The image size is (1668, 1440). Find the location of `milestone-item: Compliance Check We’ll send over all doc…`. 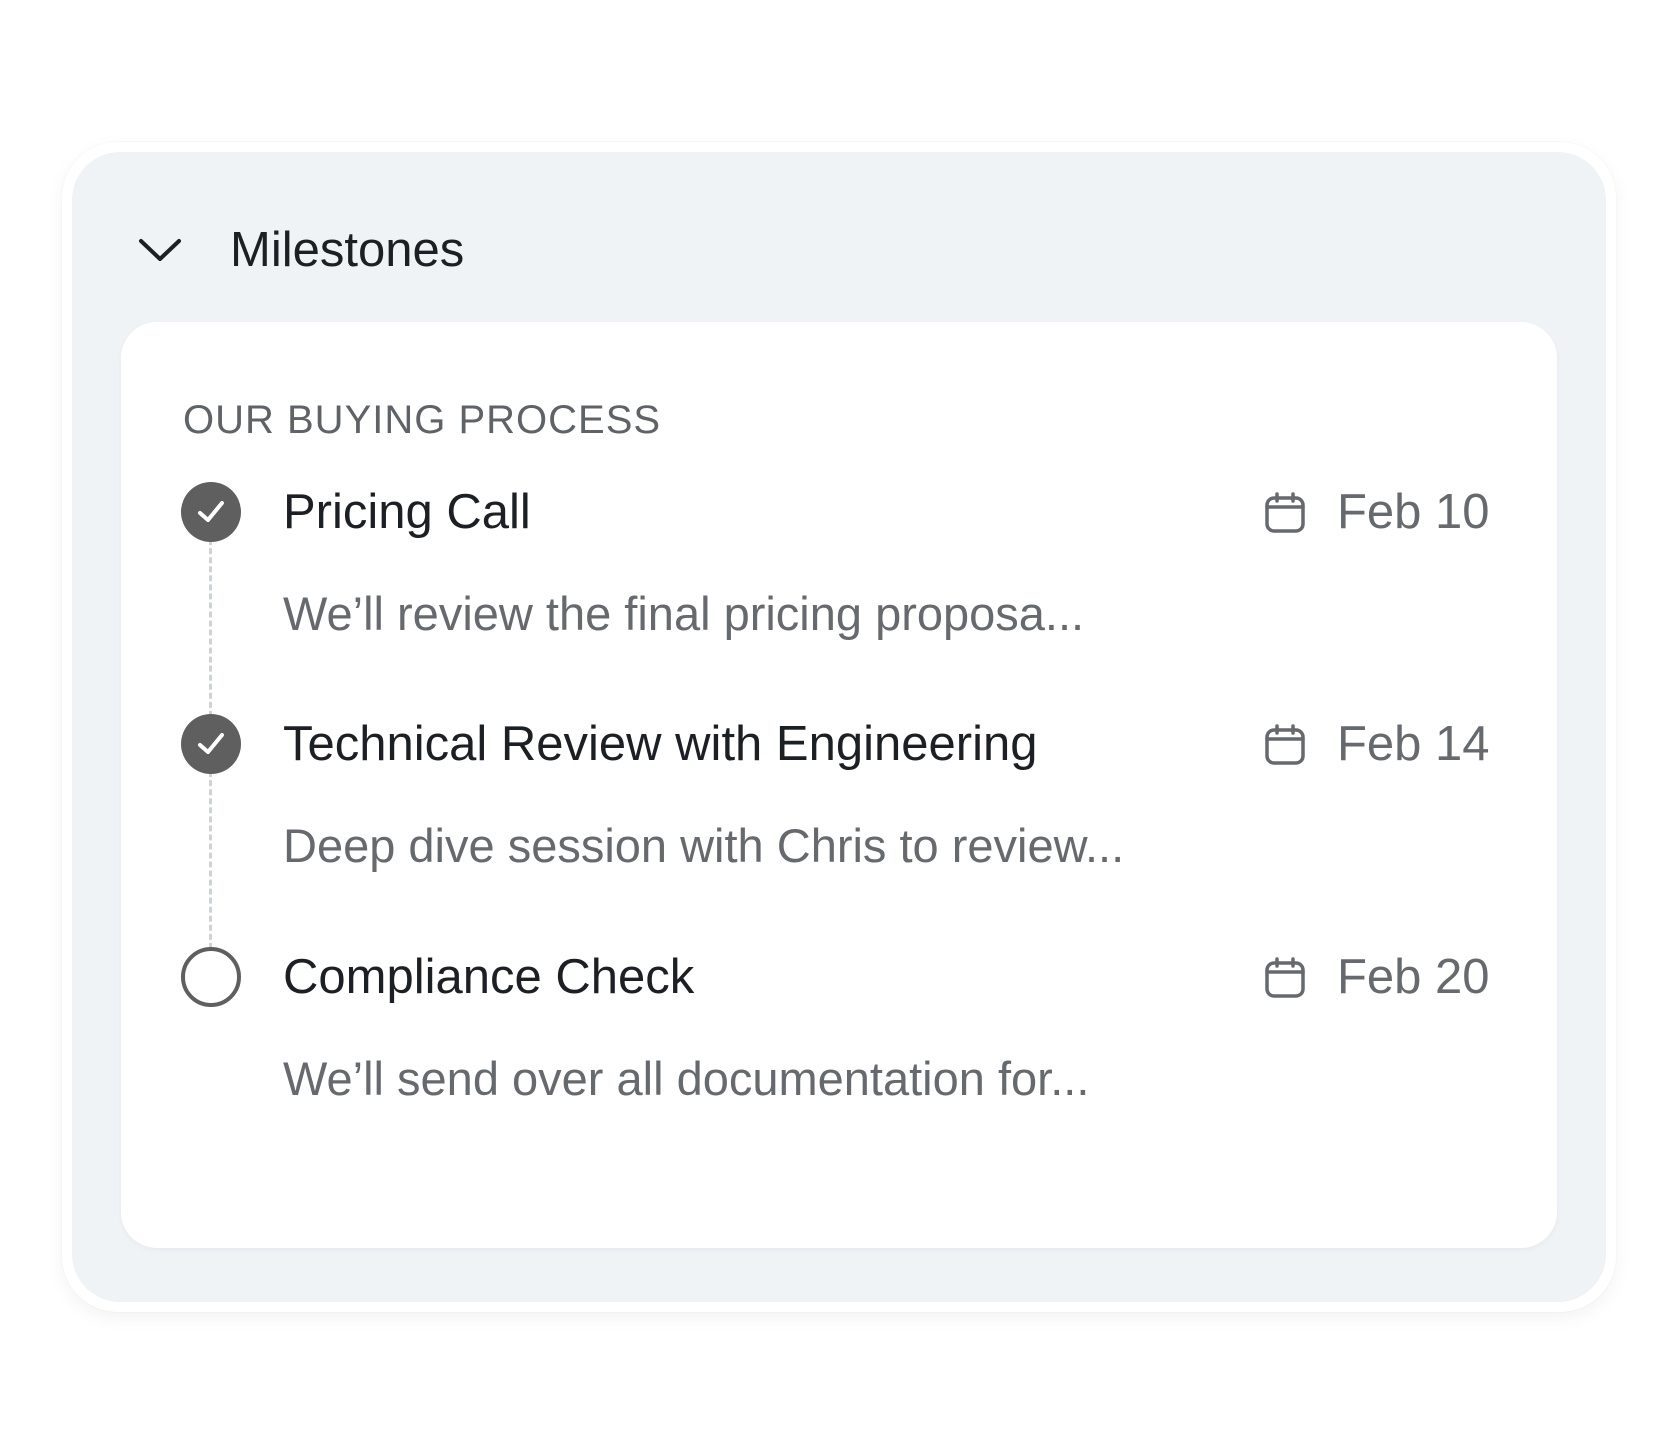

milestone-item: Compliance Check We’ll send over all doc… is located at coordinates (839, 1052).